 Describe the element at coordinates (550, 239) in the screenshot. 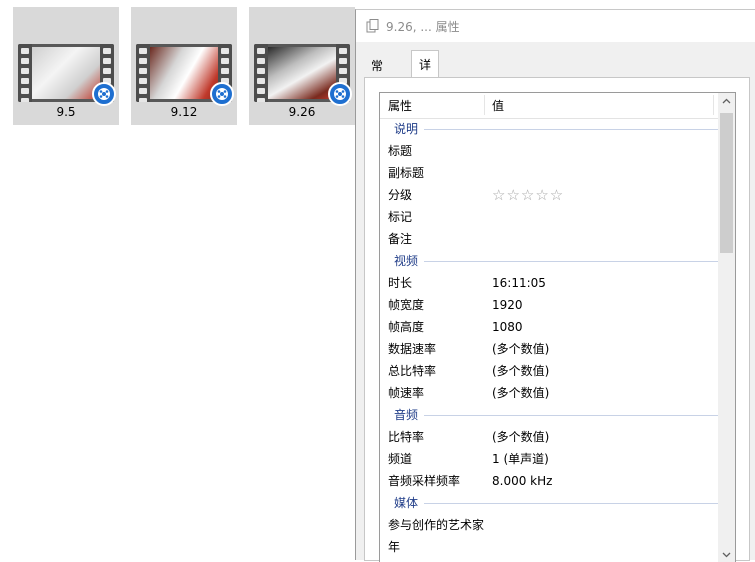

I see `property-row: 备注` at that location.